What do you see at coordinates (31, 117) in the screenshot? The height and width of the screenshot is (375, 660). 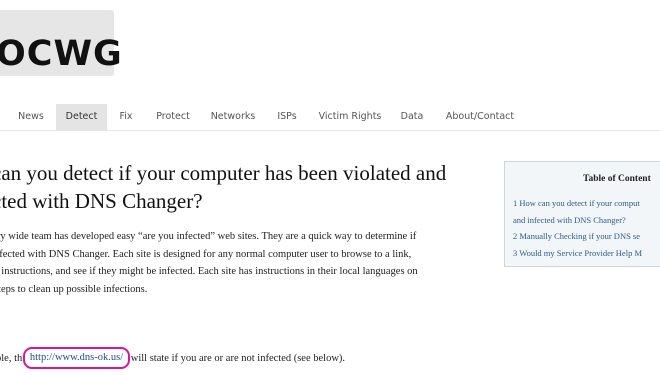 I see `nav-news: News` at bounding box center [31, 117].